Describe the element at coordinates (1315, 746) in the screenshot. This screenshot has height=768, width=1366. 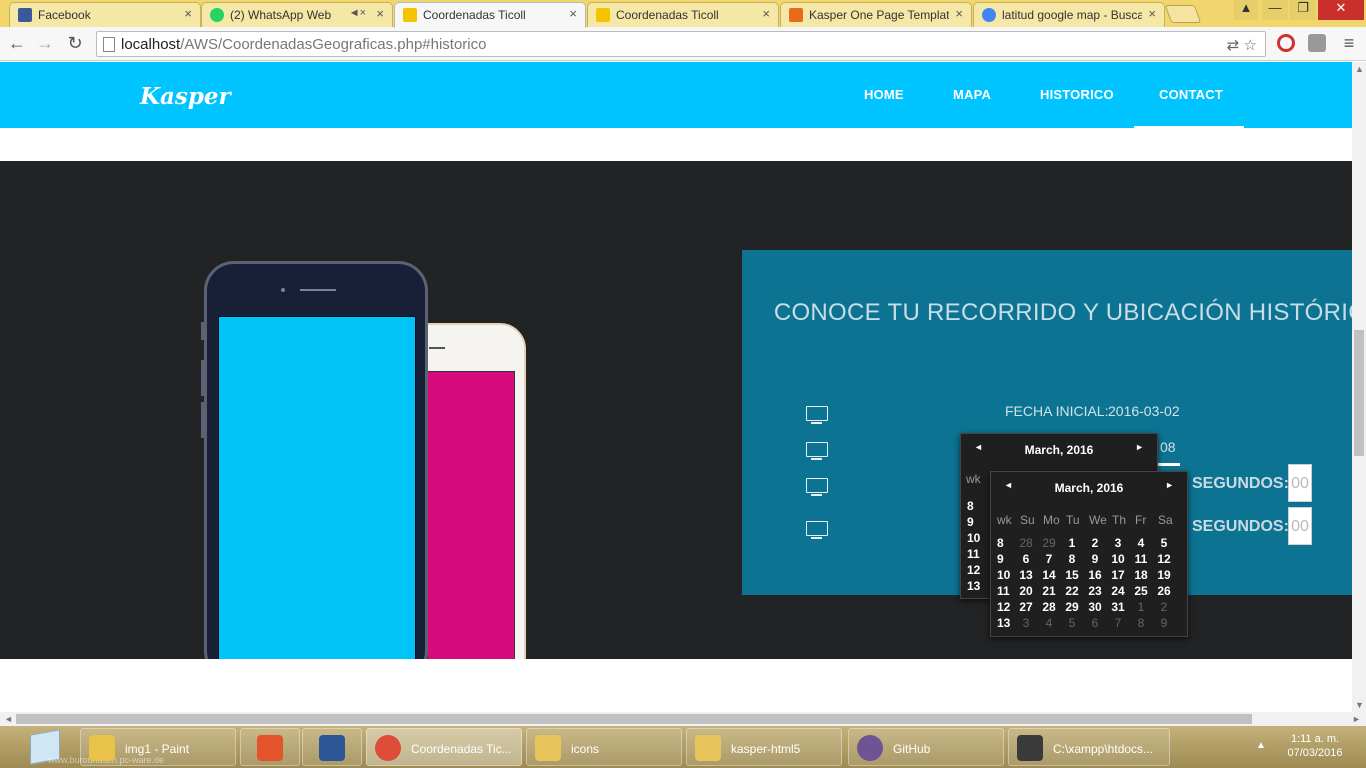
I see `system-clock: 1:11 a. m. 07/03/2016` at that location.